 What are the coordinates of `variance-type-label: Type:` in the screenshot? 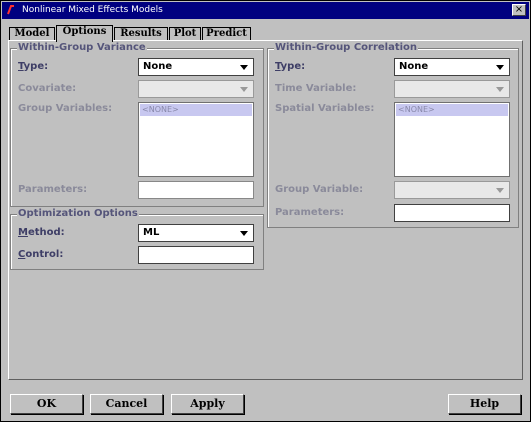 It's located at (33, 66).